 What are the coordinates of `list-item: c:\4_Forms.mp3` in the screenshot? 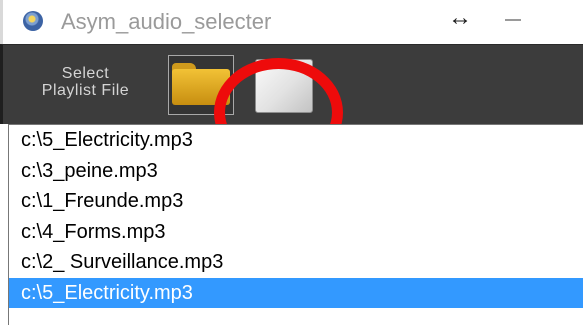 It's located at (296, 232).